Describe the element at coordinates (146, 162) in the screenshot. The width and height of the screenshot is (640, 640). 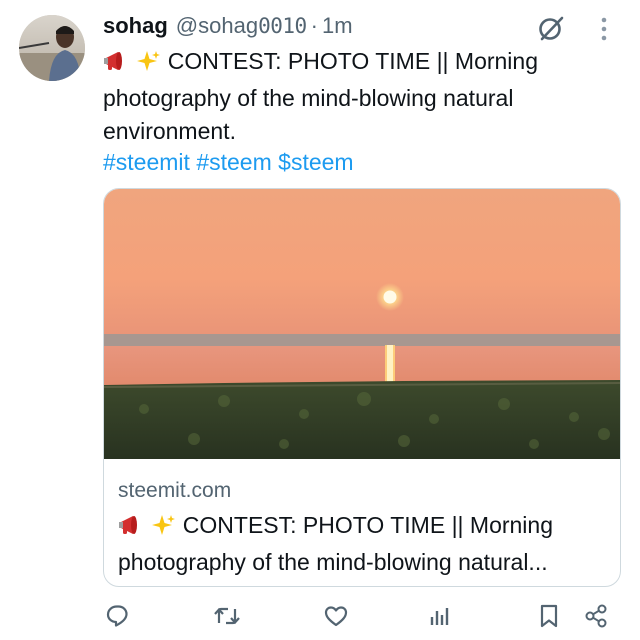
I see `hashtag-steemit: #steemit` at that location.